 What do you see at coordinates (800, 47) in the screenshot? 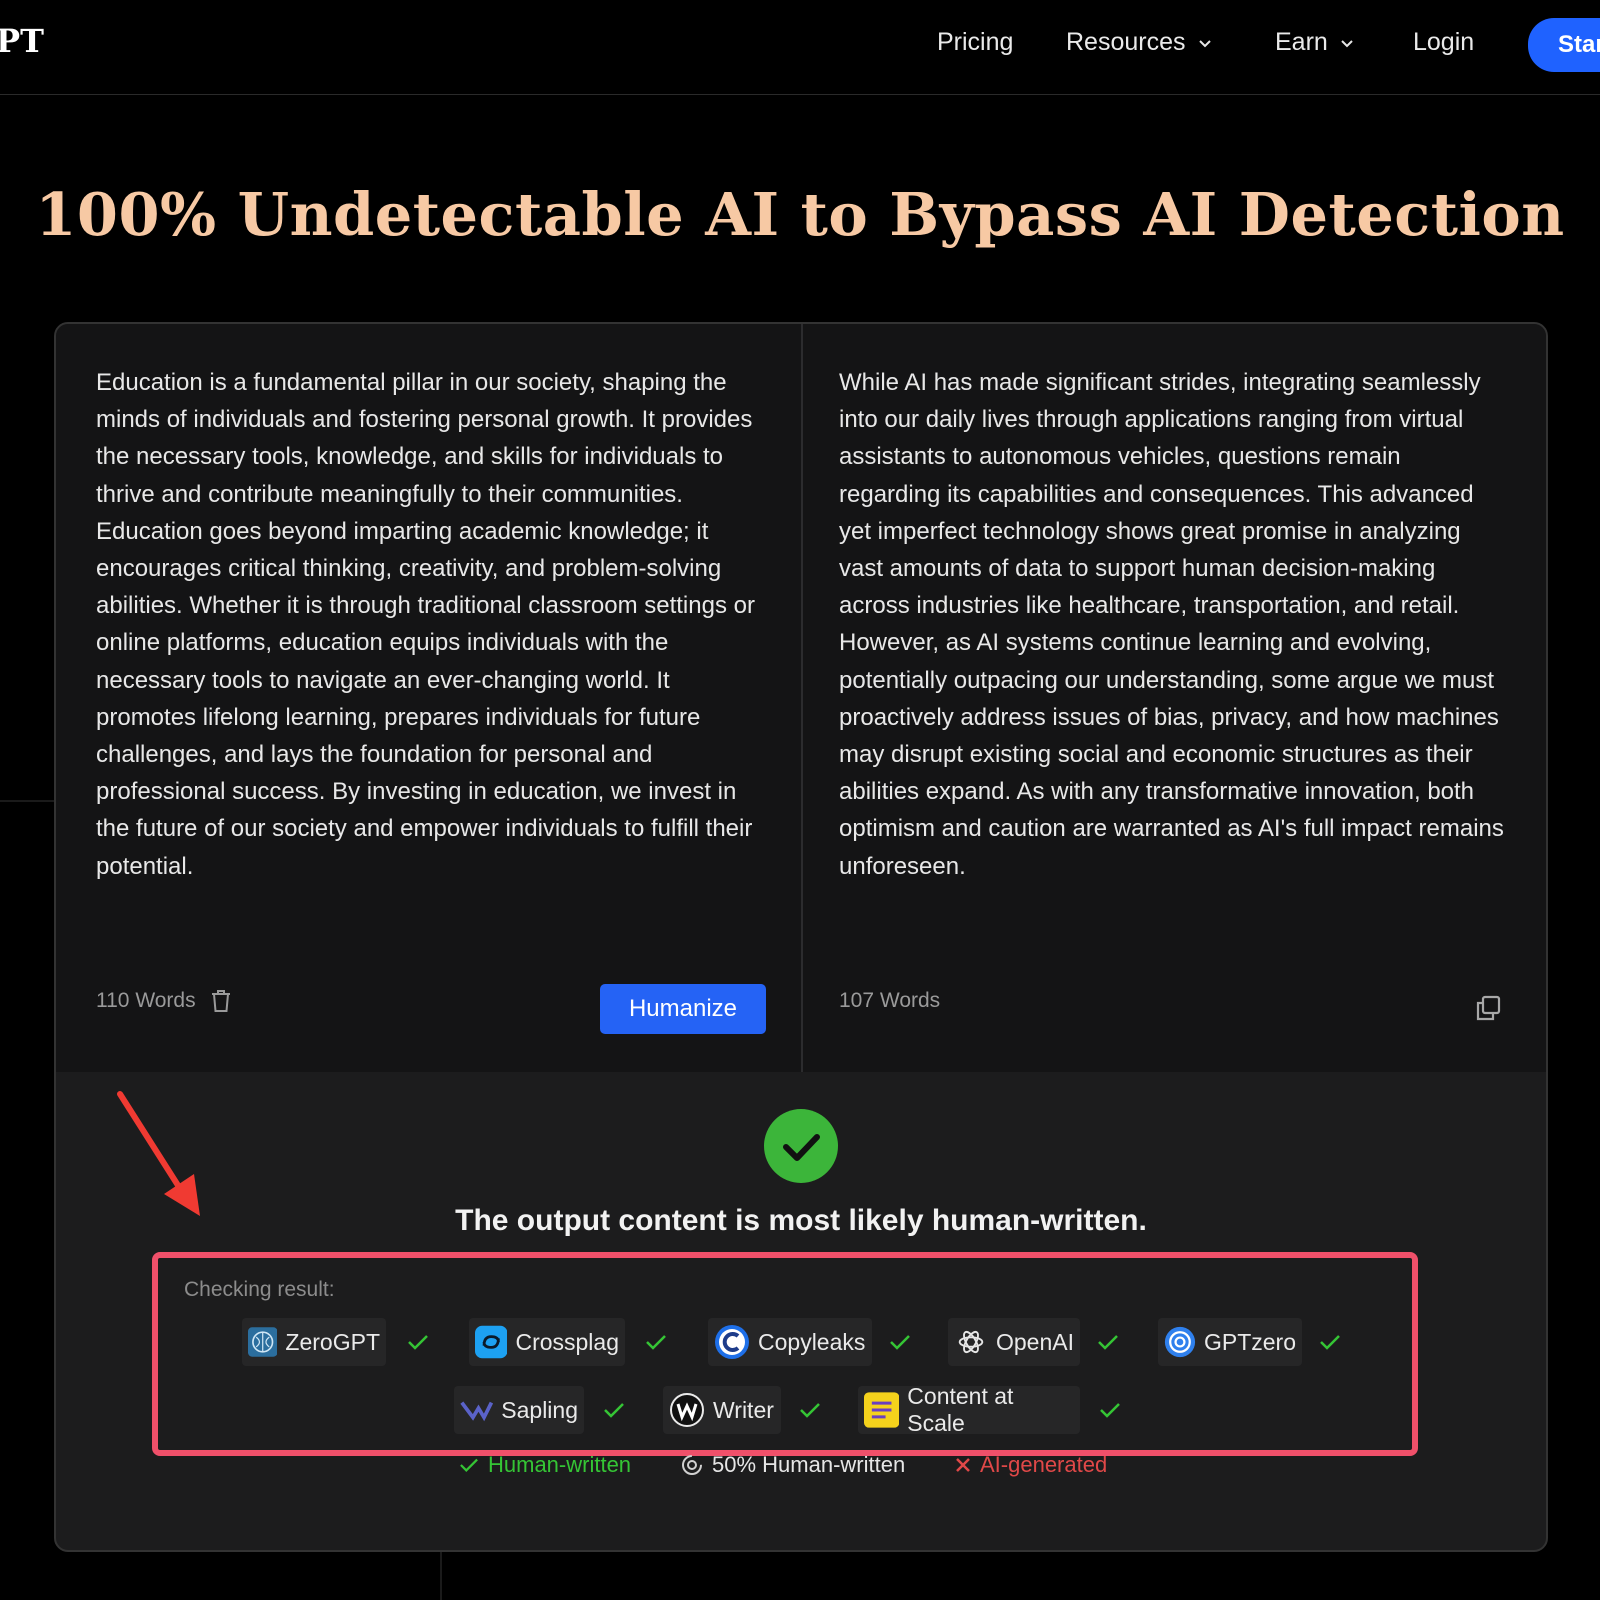
I see `top-navbar: PT Pricing Resources Earn Login Star` at bounding box center [800, 47].